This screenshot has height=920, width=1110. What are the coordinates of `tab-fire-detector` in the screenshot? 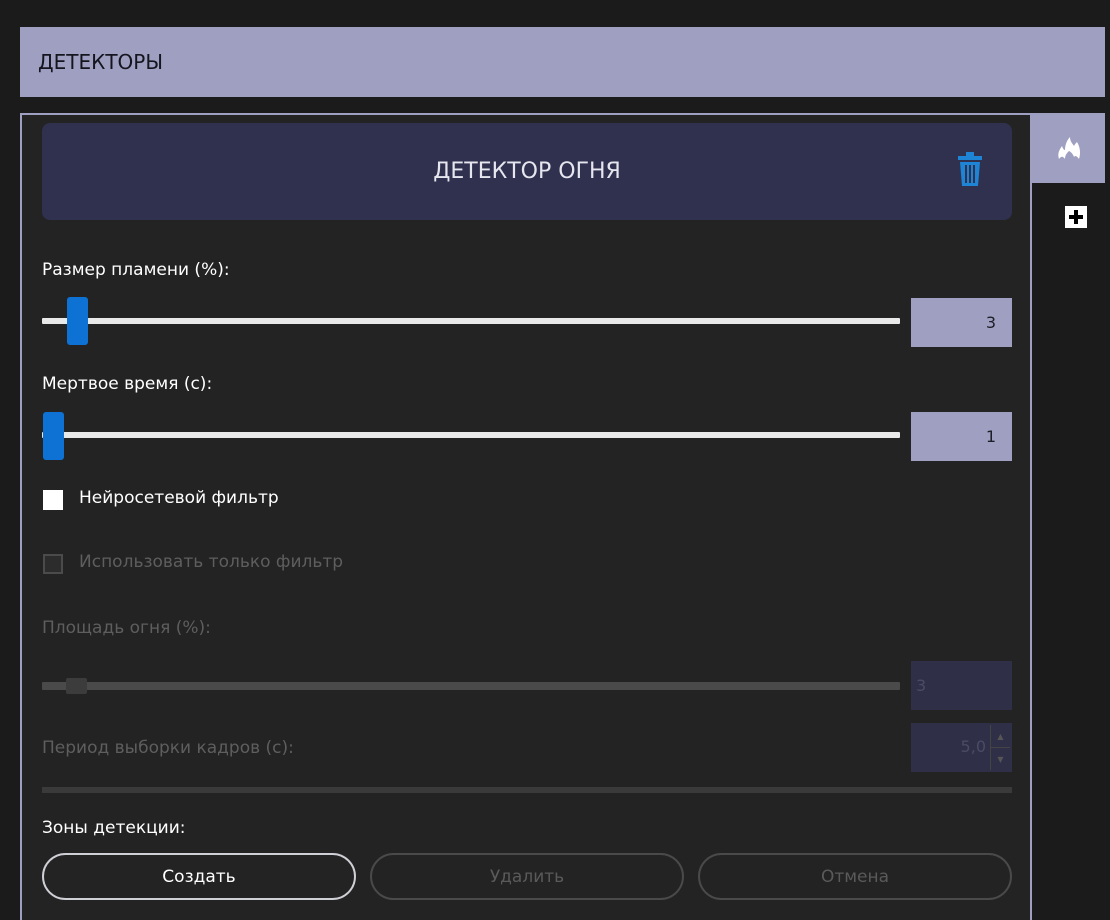 It's located at (1068, 148).